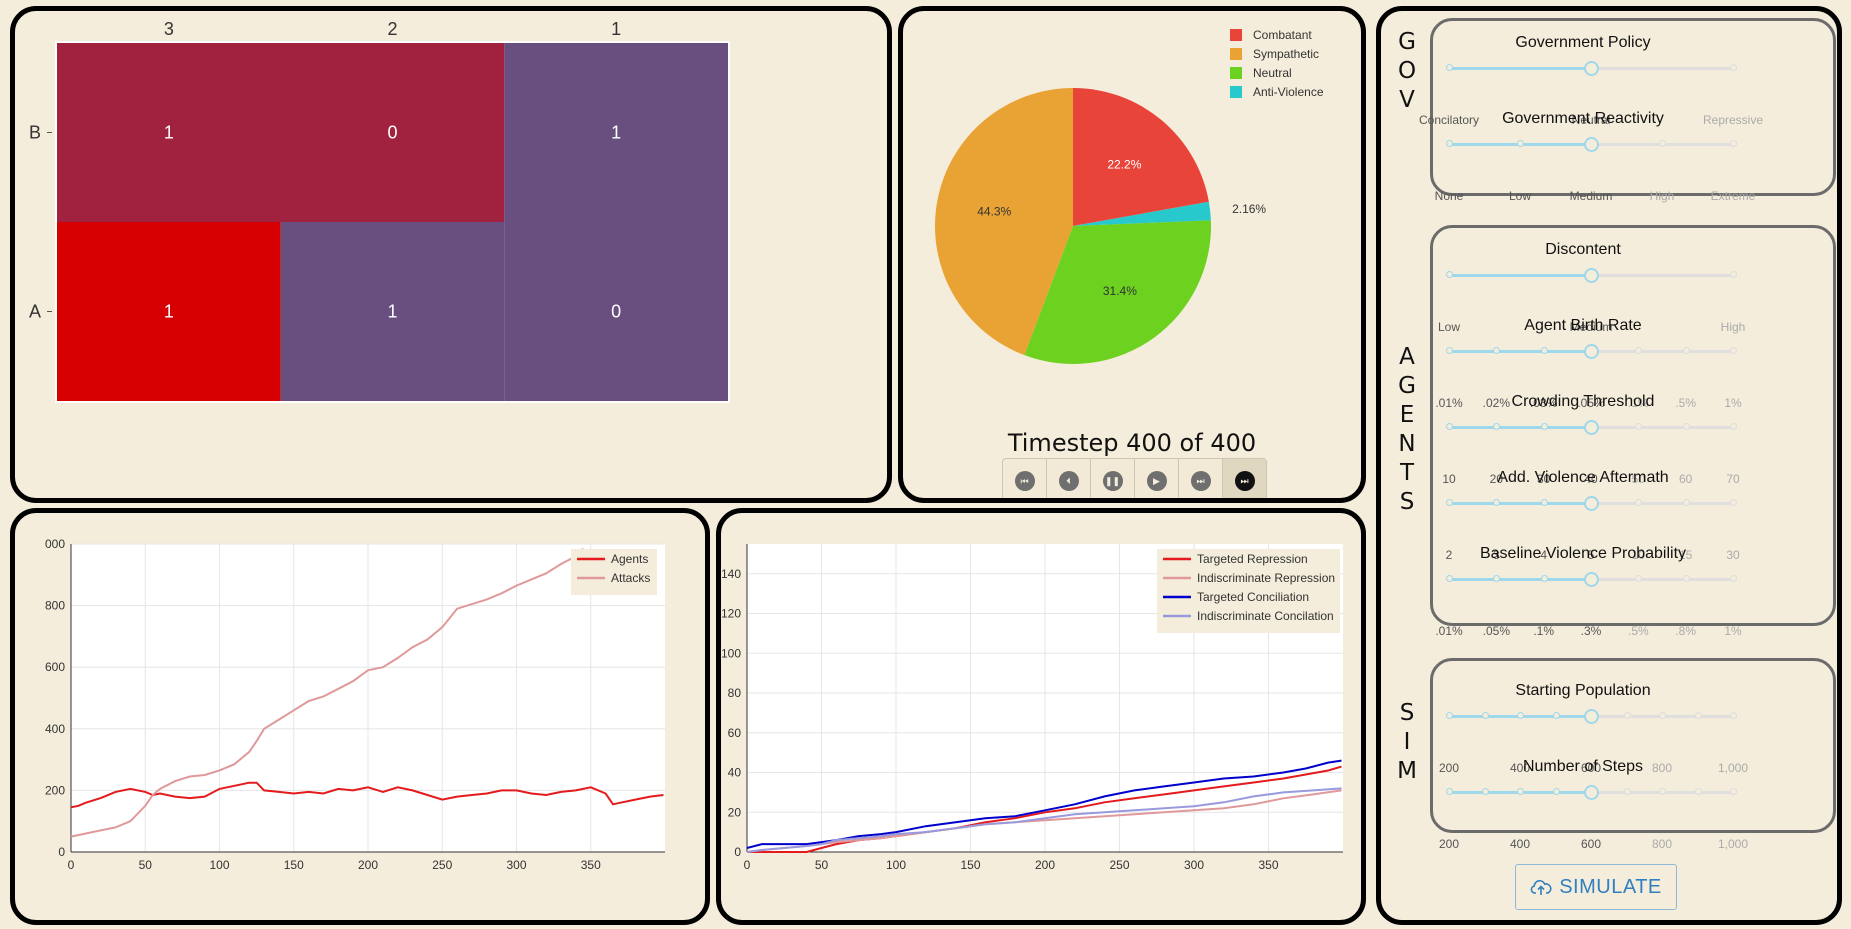  Describe the element at coordinates (1588, 605) in the screenshot. I see `slider-track: .01% .05% .1% .3% .5% .8% 1%` at that location.